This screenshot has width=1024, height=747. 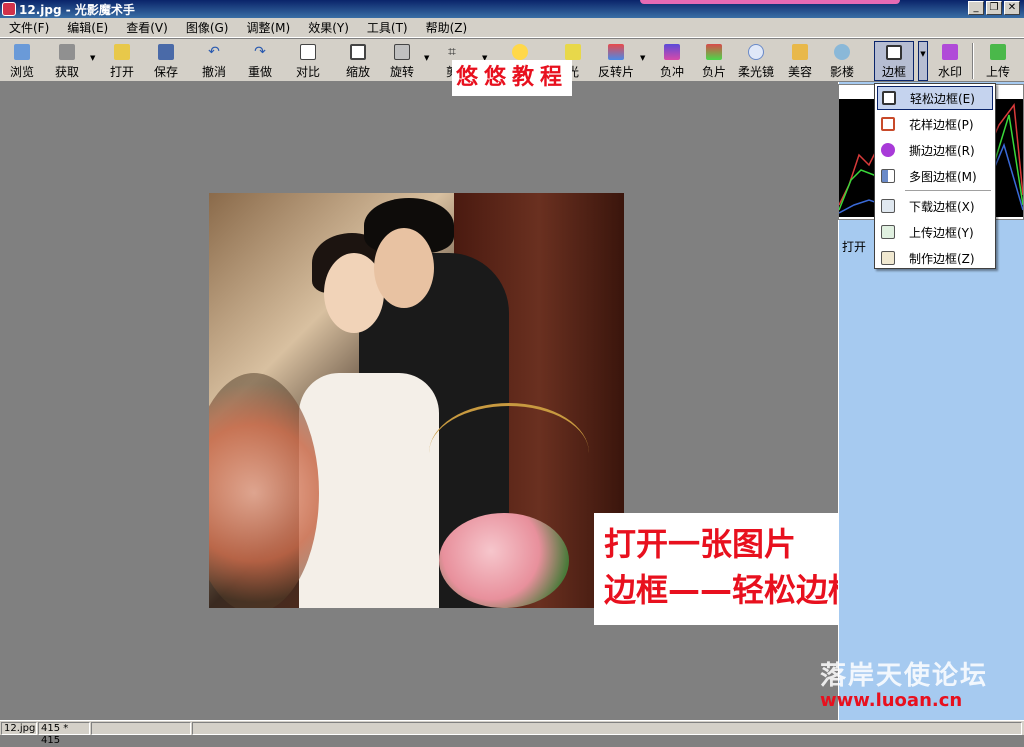 What do you see at coordinates (842, 52) in the screenshot?
I see `studio-icon` at bounding box center [842, 52].